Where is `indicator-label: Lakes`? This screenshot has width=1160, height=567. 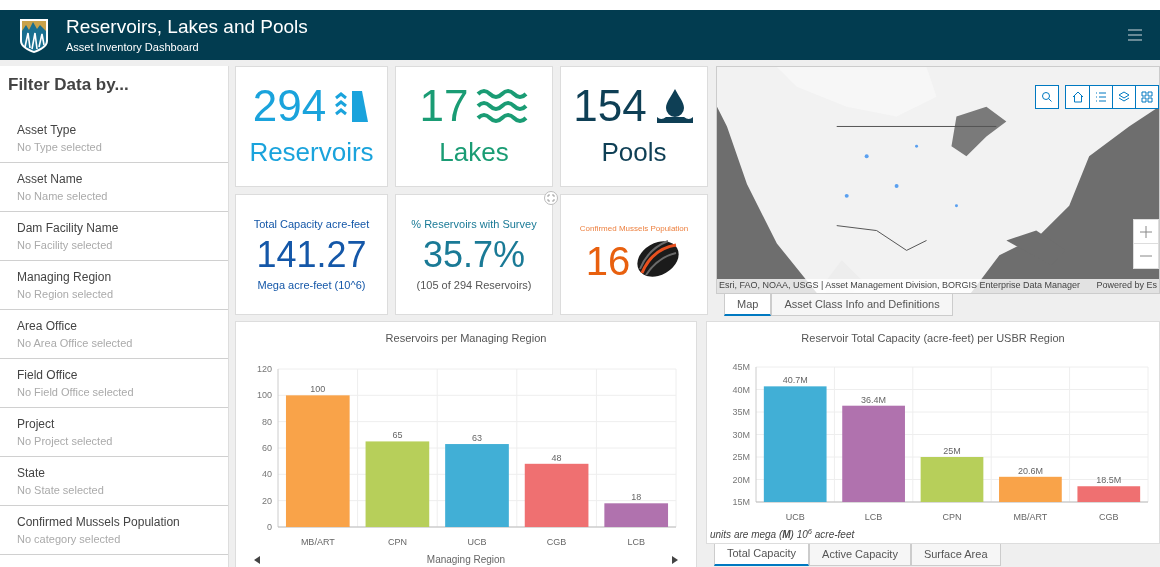 indicator-label: Lakes is located at coordinates (474, 152).